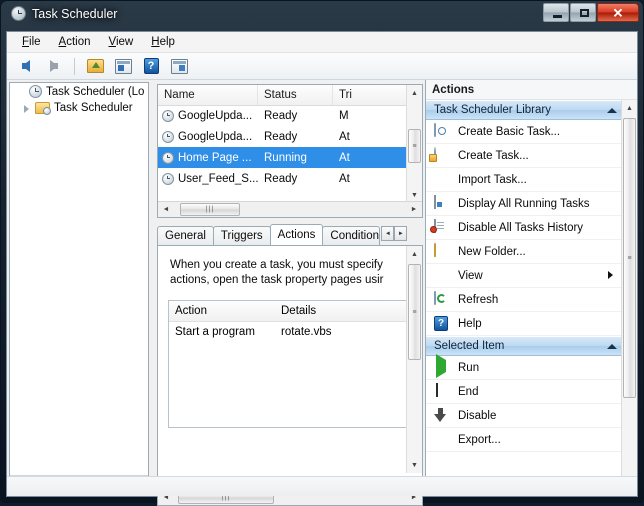  What do you see at coordinates (492, 110) in the screenshot?
I see `actions-group-label: Task Scheduler Library` at bounding box center [492, 110].